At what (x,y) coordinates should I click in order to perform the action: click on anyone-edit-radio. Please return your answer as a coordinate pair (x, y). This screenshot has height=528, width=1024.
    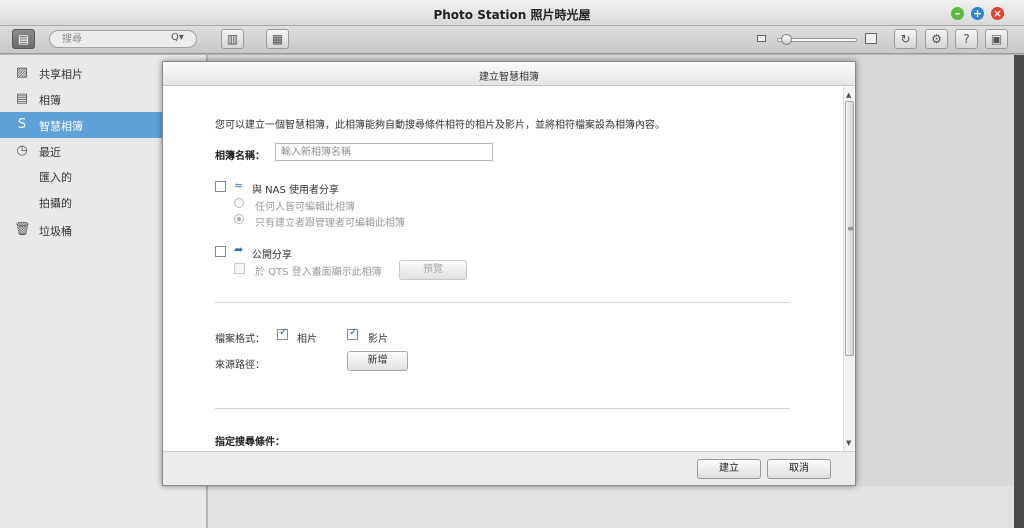
    Looking at the image, I should click on (239, 203).